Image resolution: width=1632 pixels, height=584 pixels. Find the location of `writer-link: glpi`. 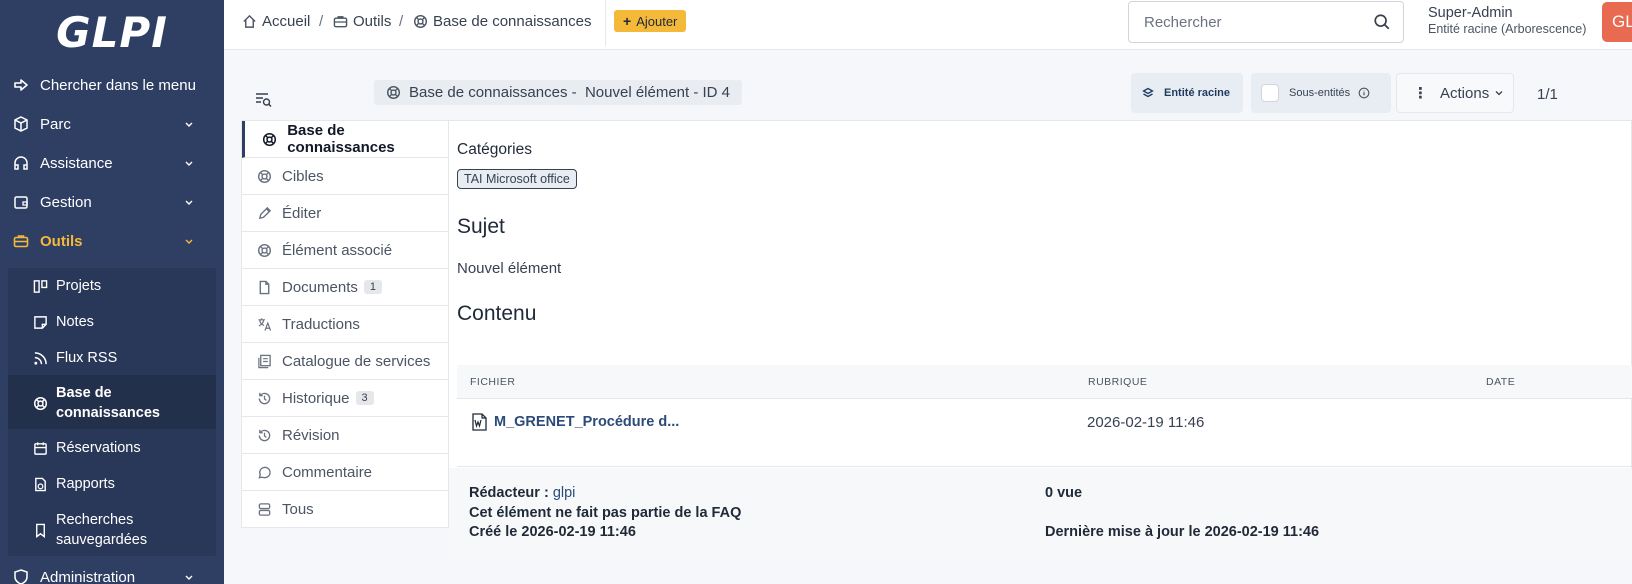

writer-link: glpi is located at coordinates (564, 493).